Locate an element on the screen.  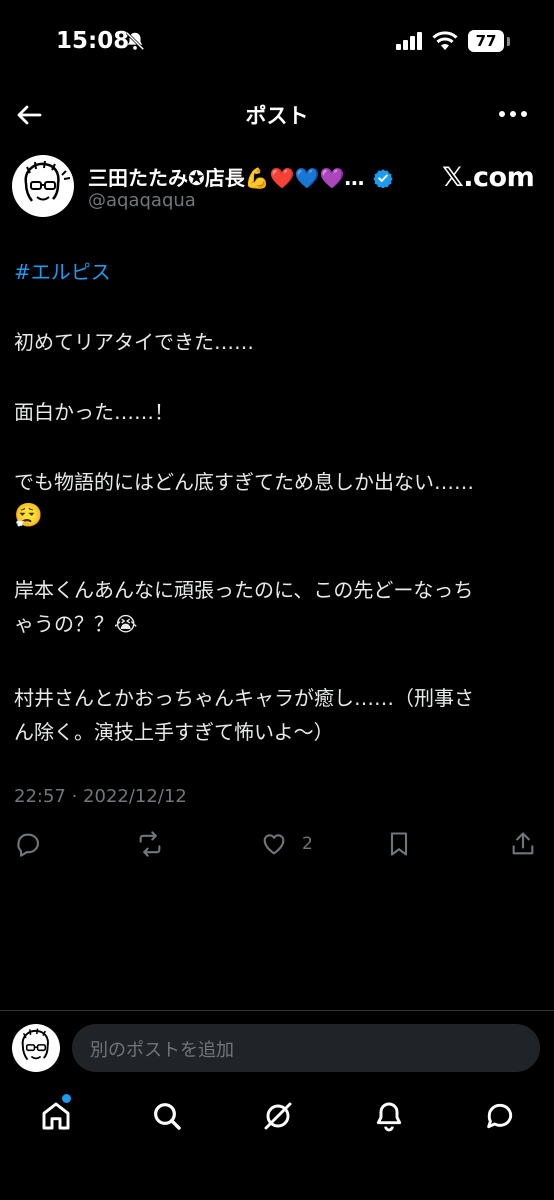
home-notification-dot is located at coordinates (66, 1098).